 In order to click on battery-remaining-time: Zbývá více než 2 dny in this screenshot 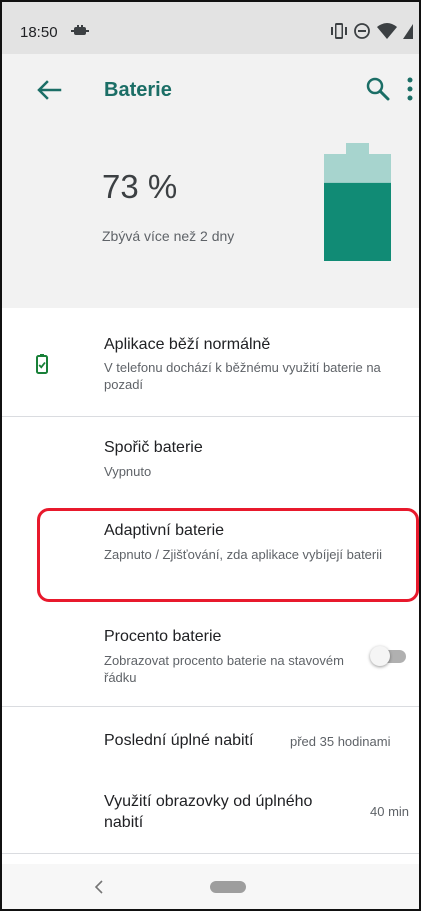, I will do `click(168, 236)`.